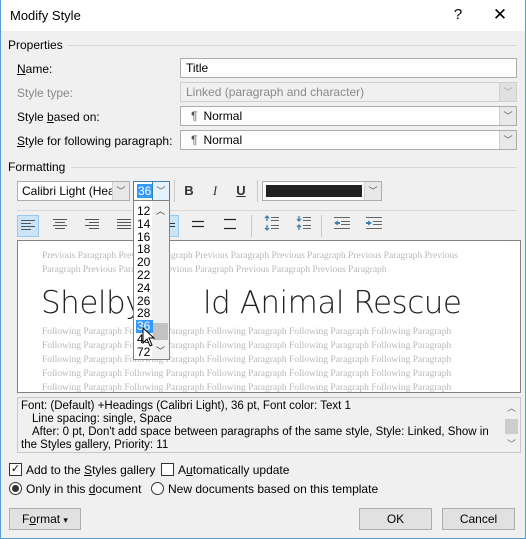 The width and height of the screenshot is (526, 539). I want to click on font-color-select: ﹀, so click(322, 191).